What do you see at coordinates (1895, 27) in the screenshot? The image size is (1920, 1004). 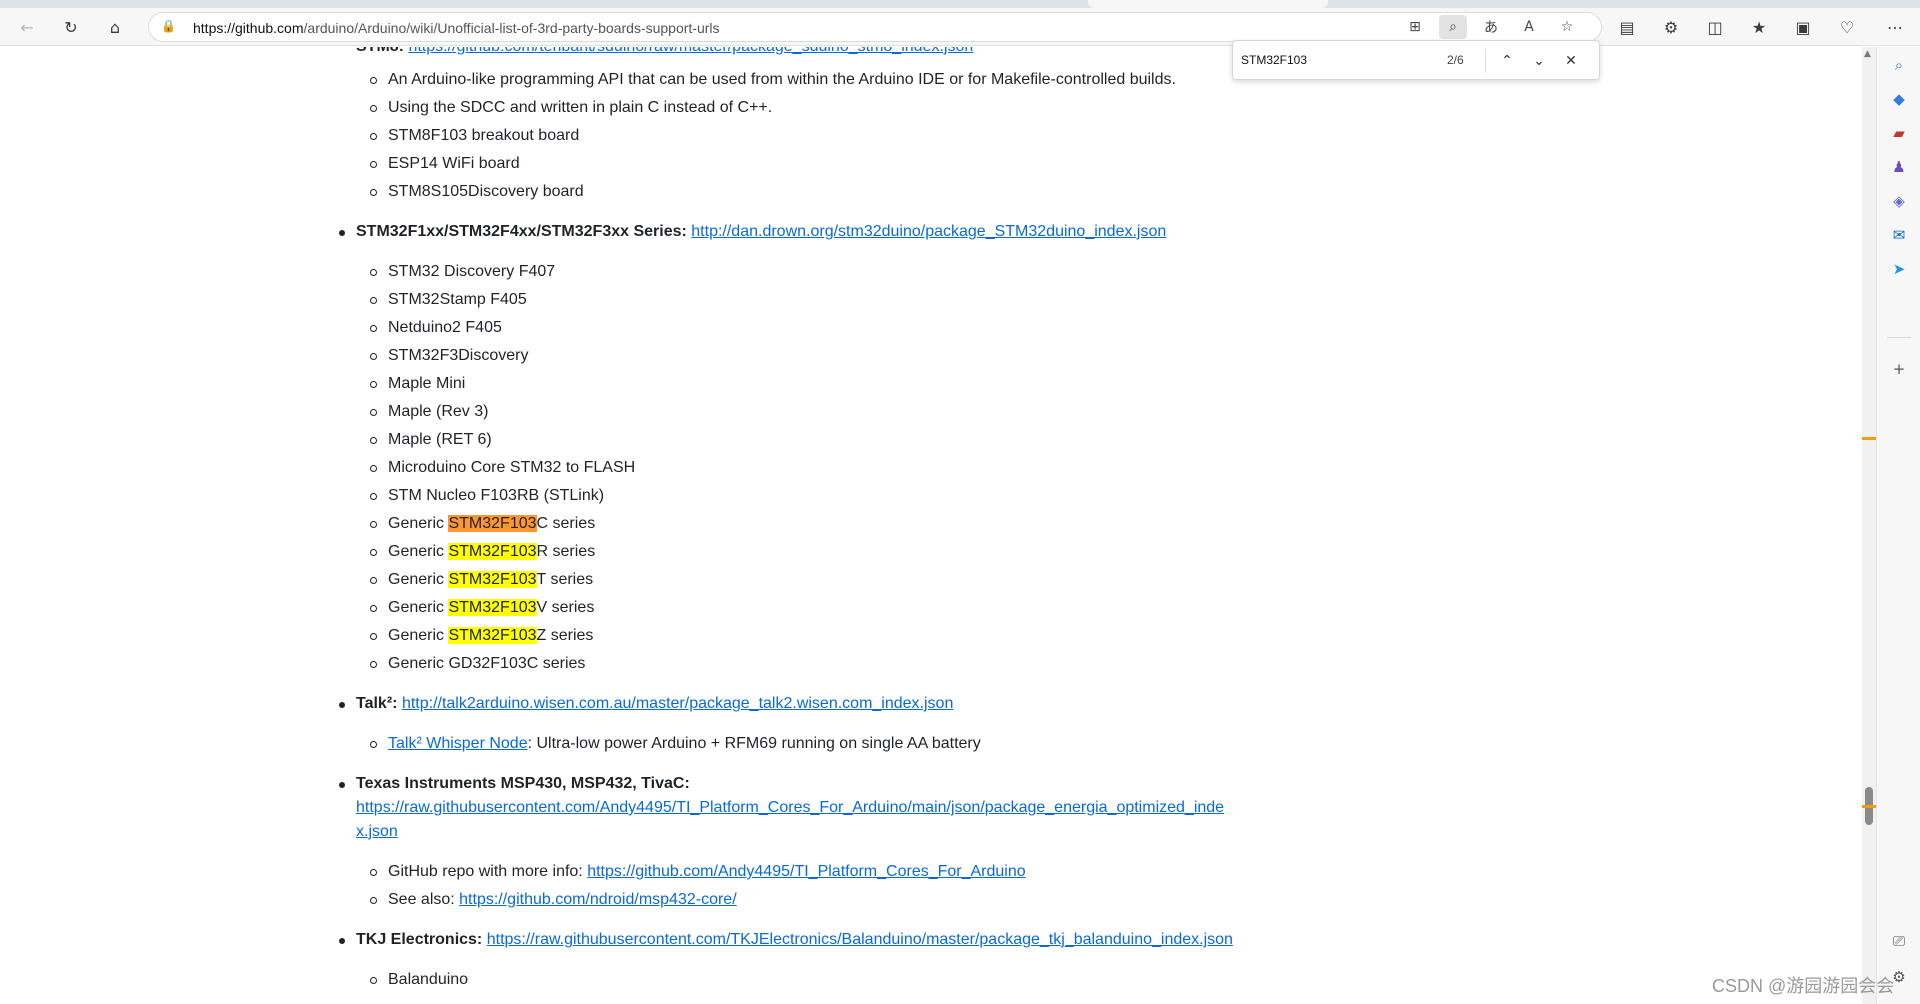 I see `more-menu-button: ⋯` at bounding box center [1895, 27].